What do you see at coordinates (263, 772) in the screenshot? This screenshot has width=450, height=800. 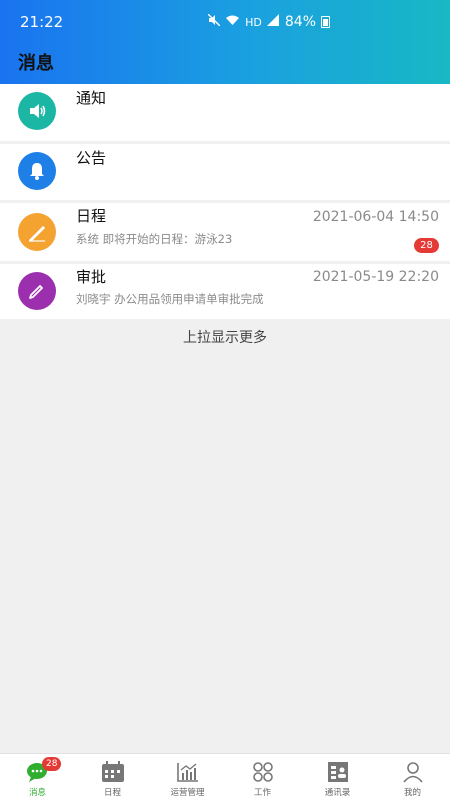 I see `grid-icon` at bounding box center [263, 772].